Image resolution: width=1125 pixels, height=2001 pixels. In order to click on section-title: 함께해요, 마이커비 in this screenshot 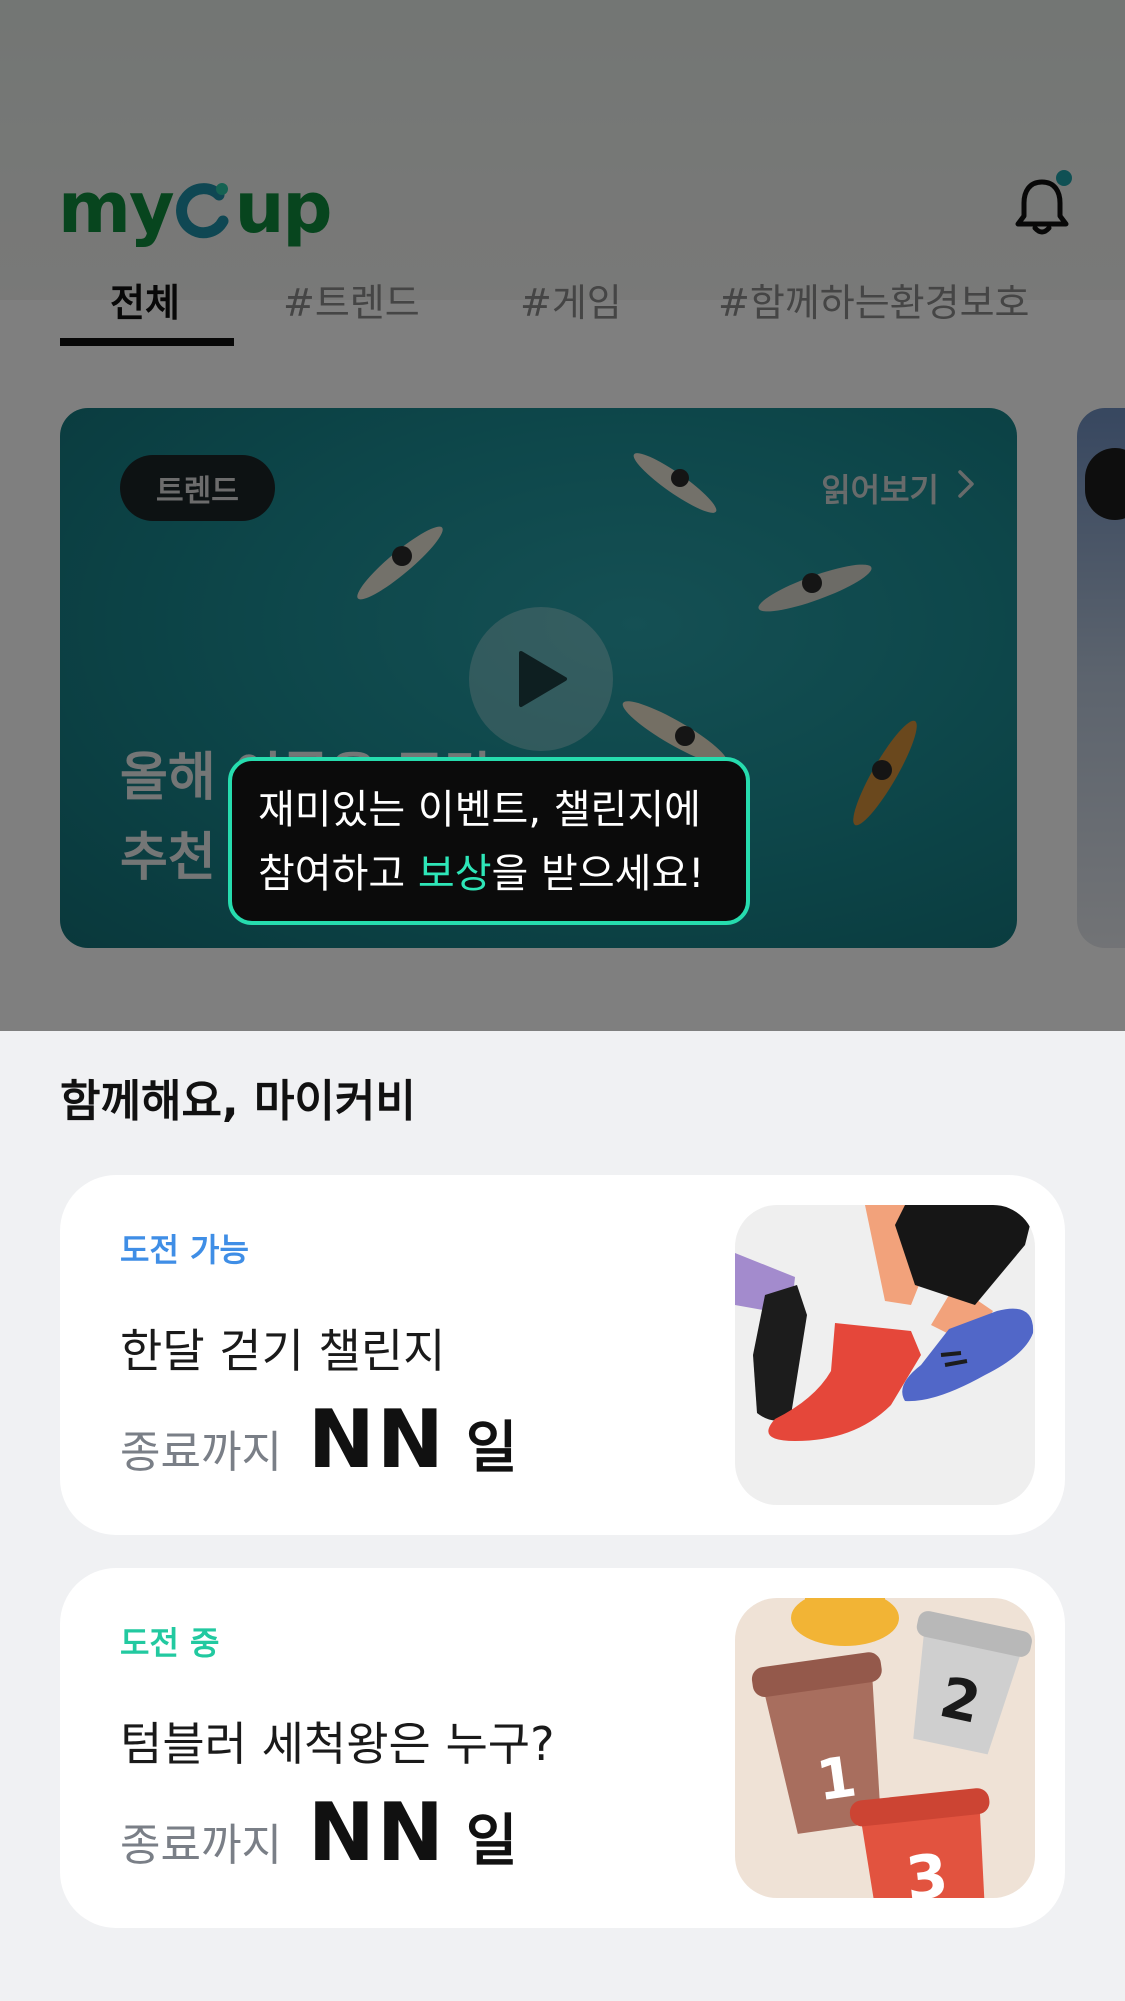, I will do `click(238, 1101)`.